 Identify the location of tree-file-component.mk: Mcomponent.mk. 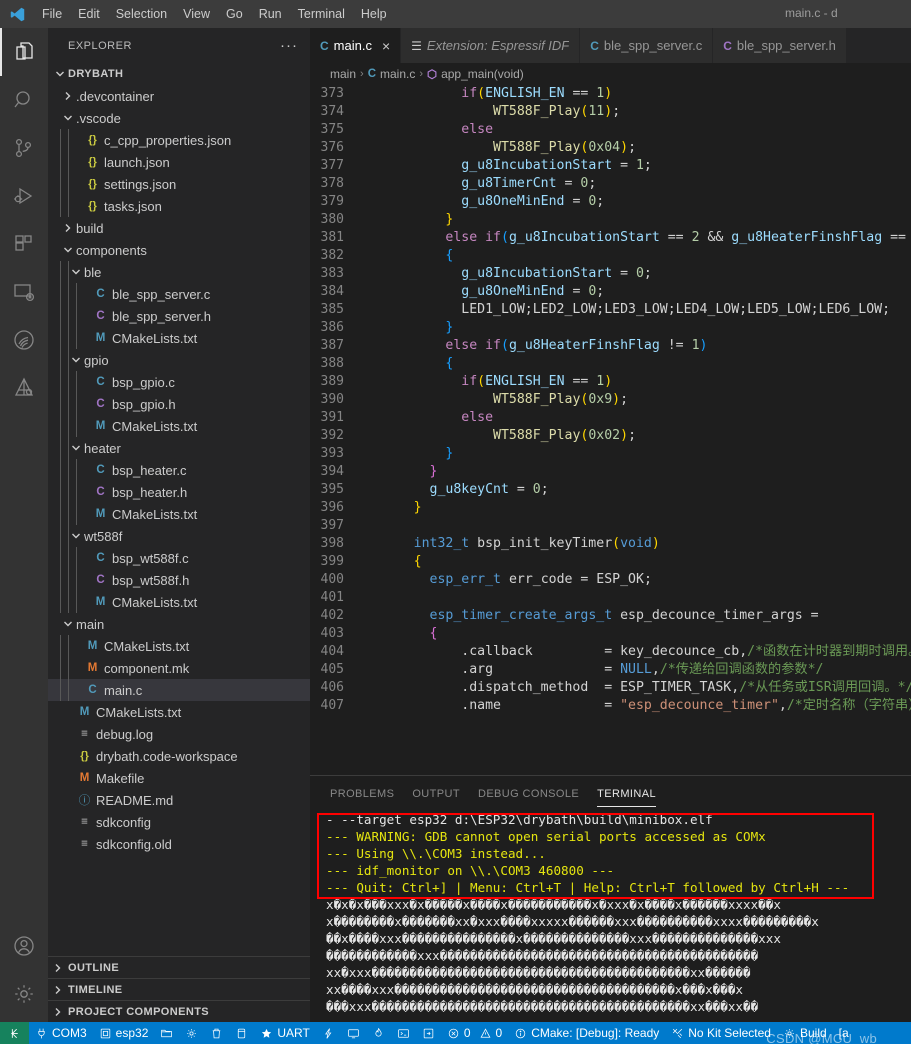
(179, 668).